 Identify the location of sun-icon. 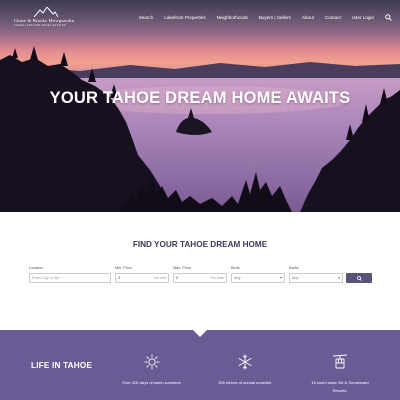
(152, 362).